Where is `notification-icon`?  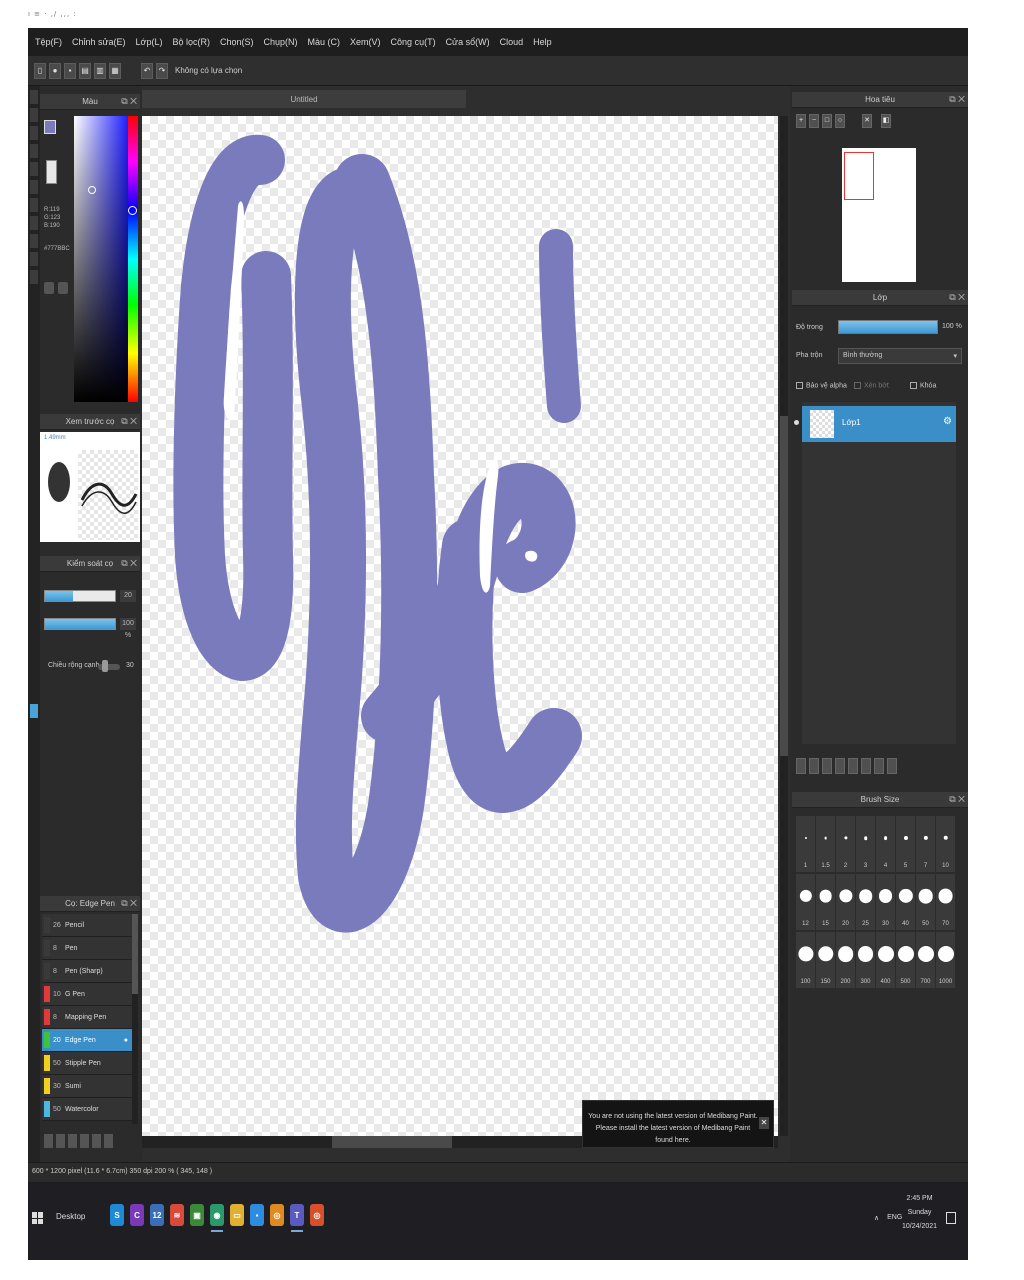 notification-icon is located at coordinates (951, 1218).